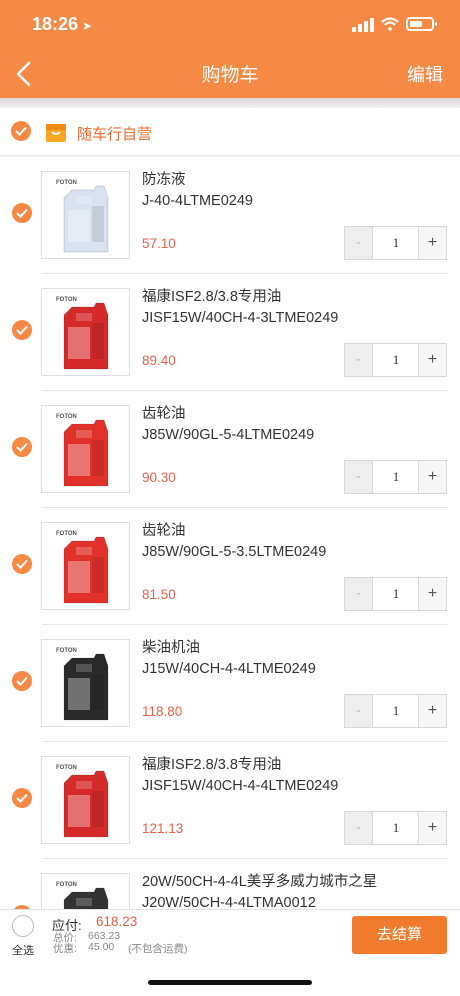  What do you see at coordinates (230, 49) in the screenshot?
I see `app-header: 18:26 ➤ 购物车 编辑` at bounding box center [230, 49].